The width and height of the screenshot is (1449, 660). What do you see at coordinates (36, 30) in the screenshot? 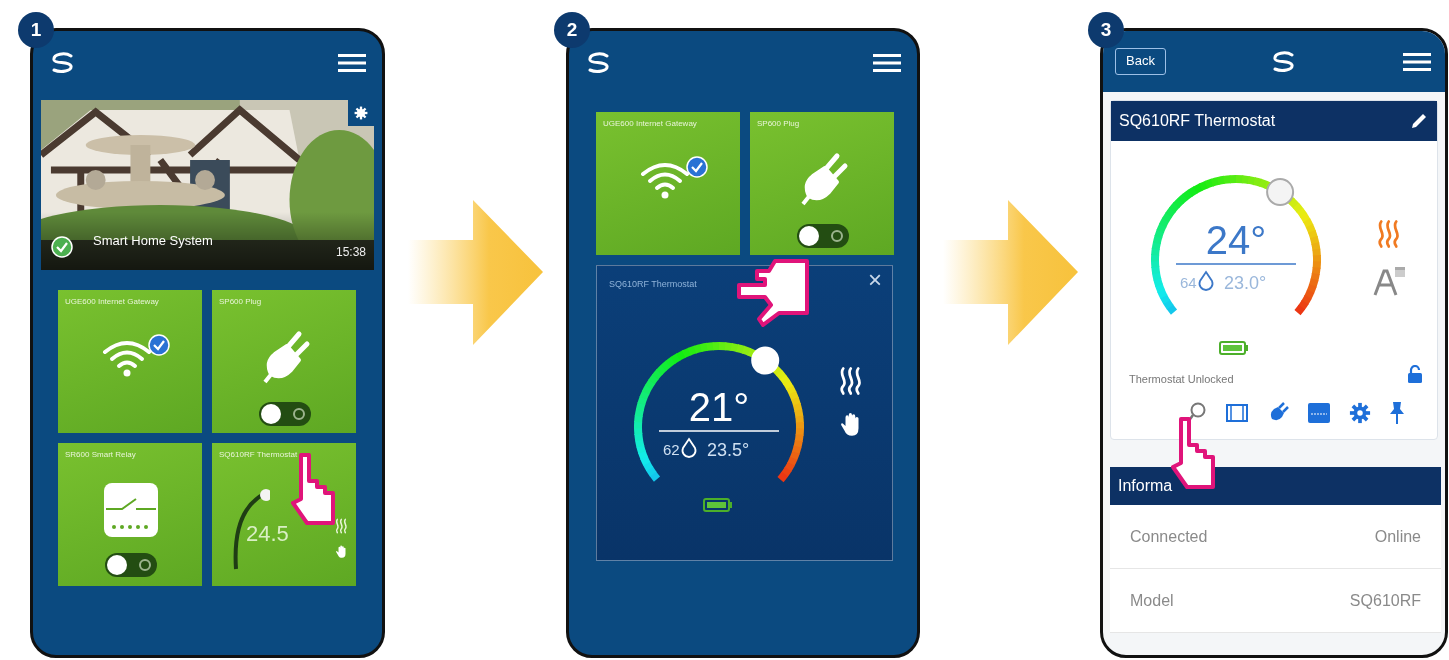
I see `step-number: 1` at bounding box center [36, 30].